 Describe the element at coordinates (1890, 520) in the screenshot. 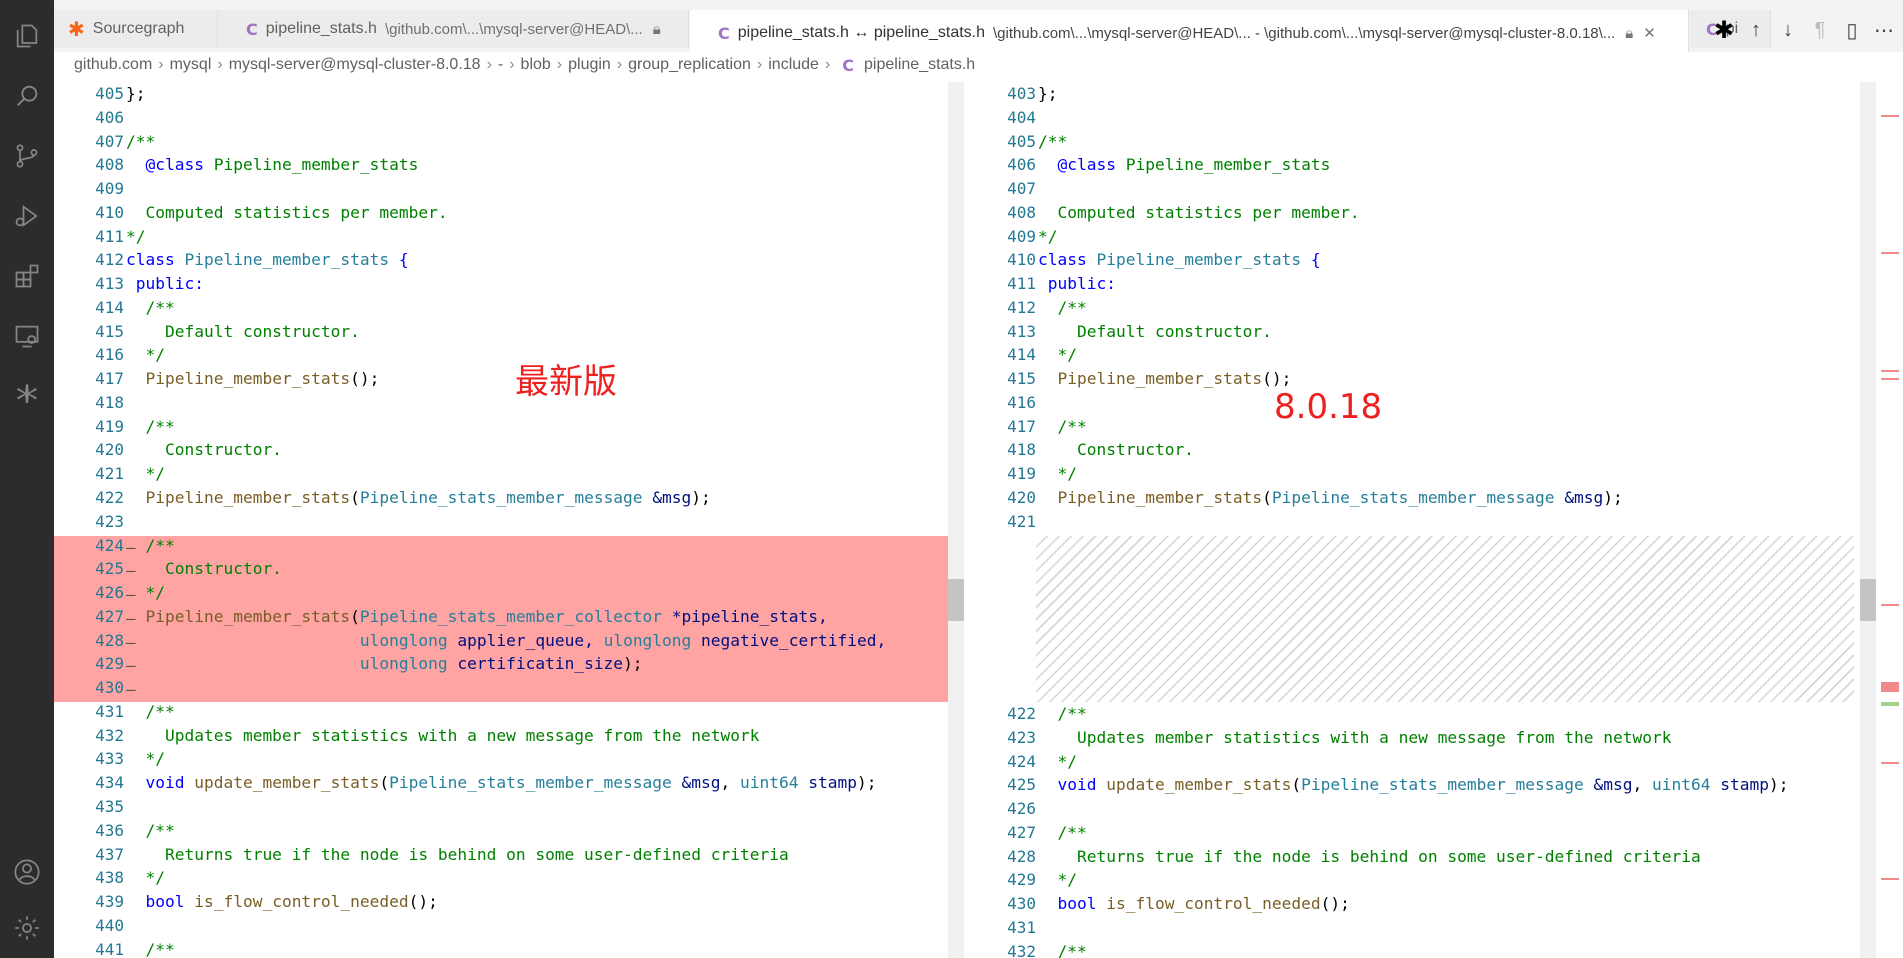

I see `overview-ruler` at that location.